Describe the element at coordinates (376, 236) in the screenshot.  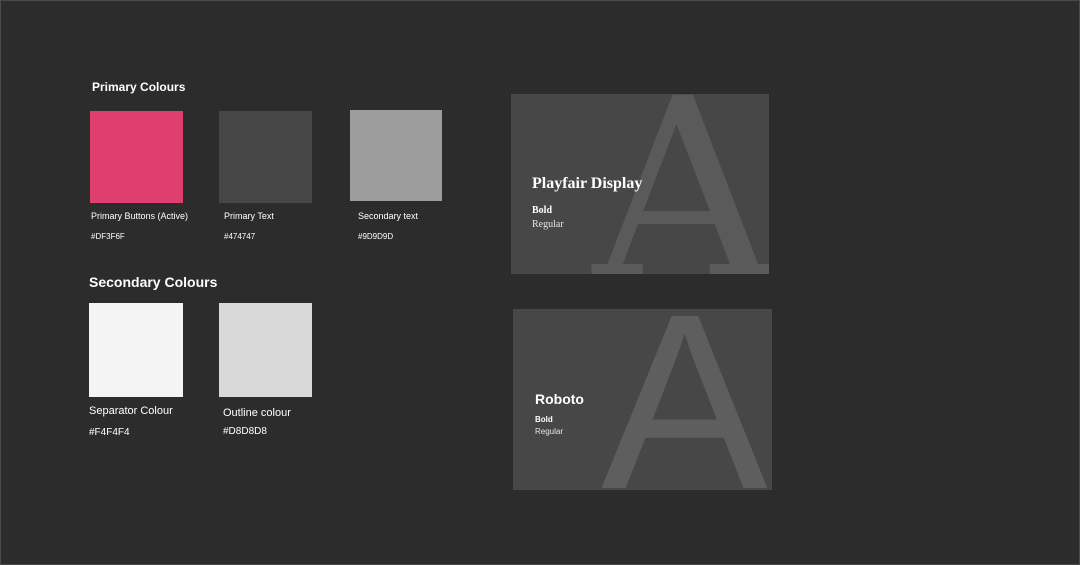
I see `swatch-hex-secondary-text: #9D9D9D` at that location.